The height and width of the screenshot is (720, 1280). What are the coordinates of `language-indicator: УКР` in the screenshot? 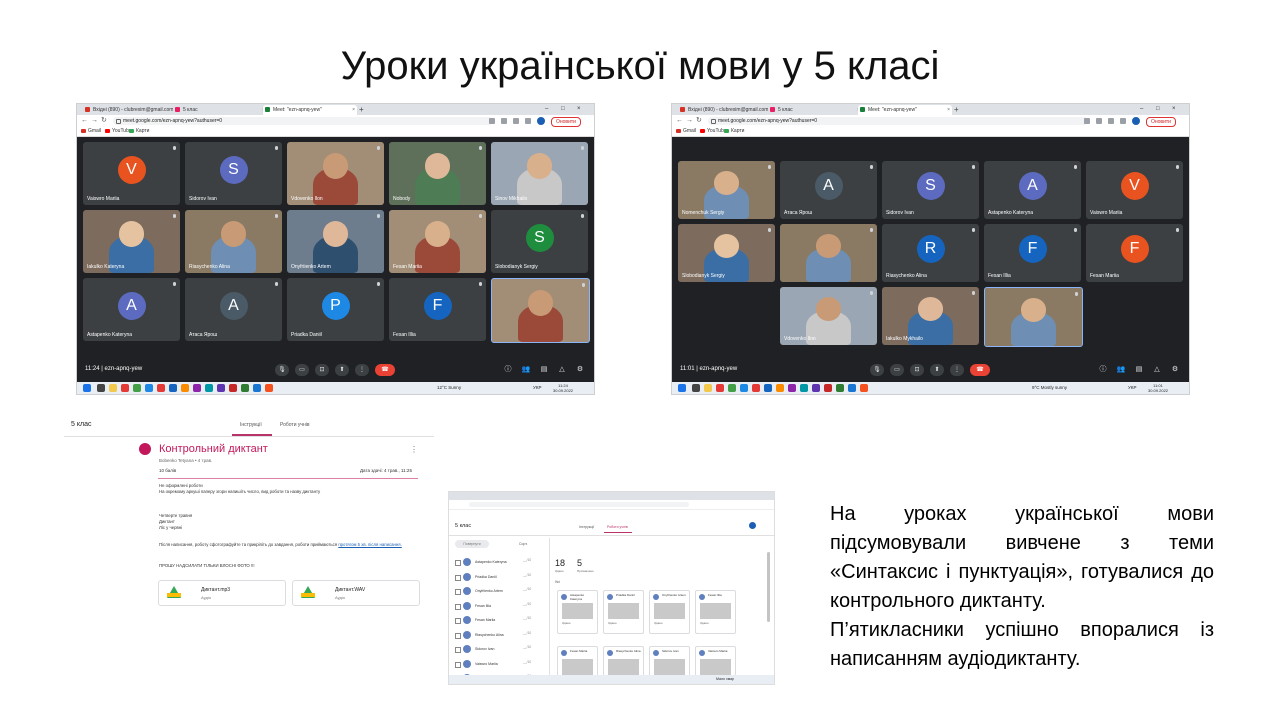 It's located at (1132, 388).